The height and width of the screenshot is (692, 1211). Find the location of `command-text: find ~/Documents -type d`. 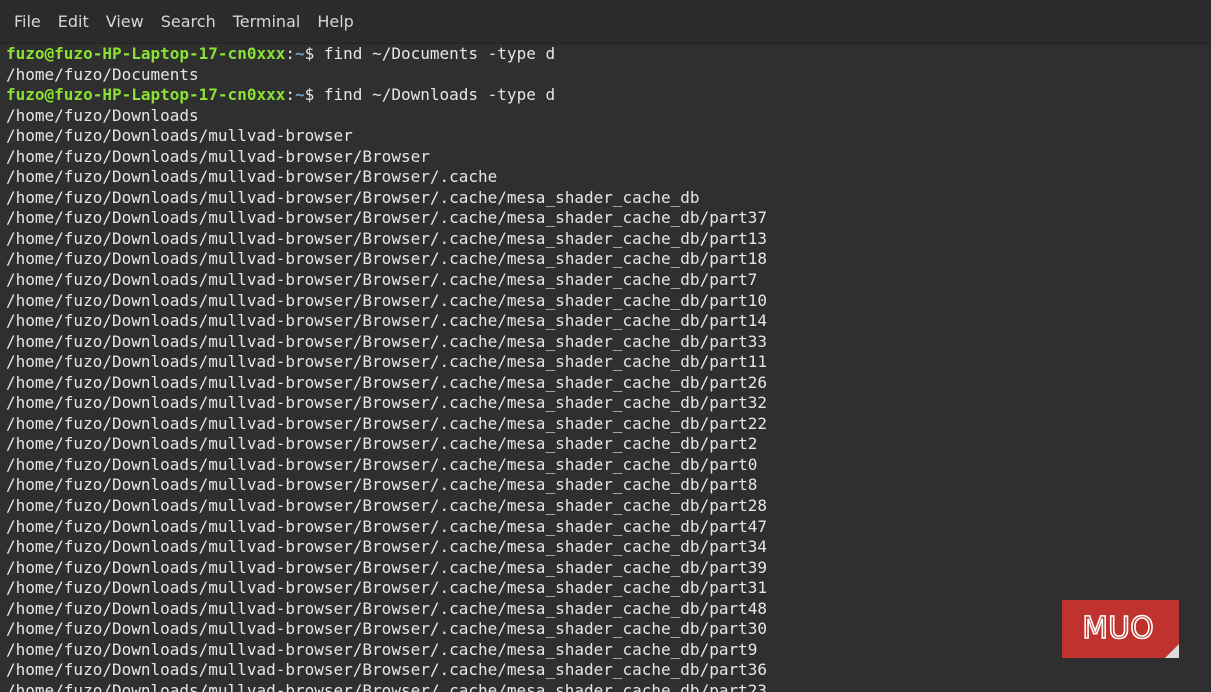

command-text: find ~/Documents -type d is located at coordinates (439, 53).